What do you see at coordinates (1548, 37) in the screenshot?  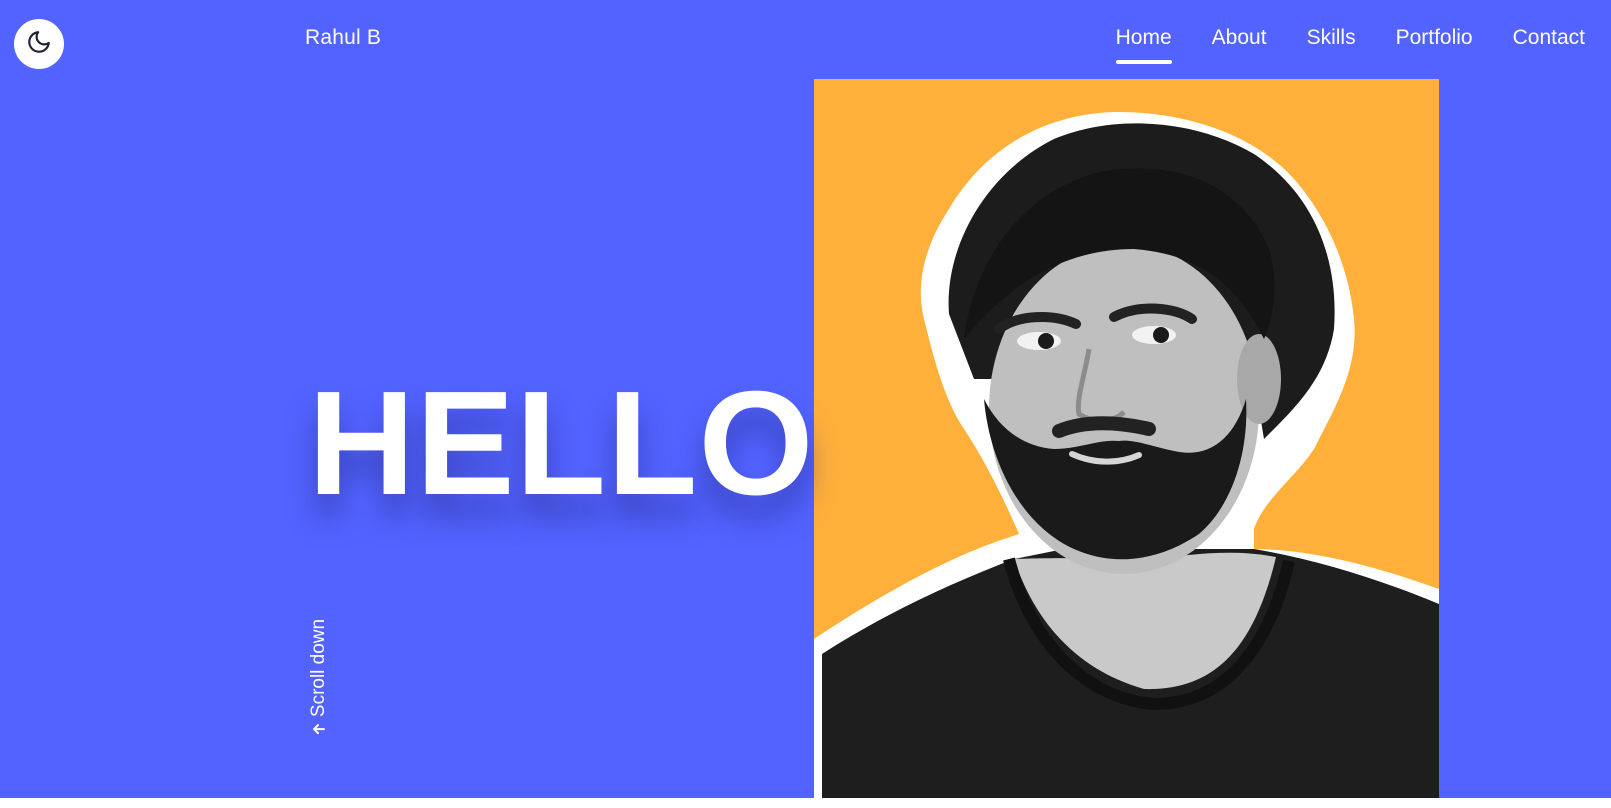 I see `nav-item-label: Contact` at bounding box center [1548, 37].